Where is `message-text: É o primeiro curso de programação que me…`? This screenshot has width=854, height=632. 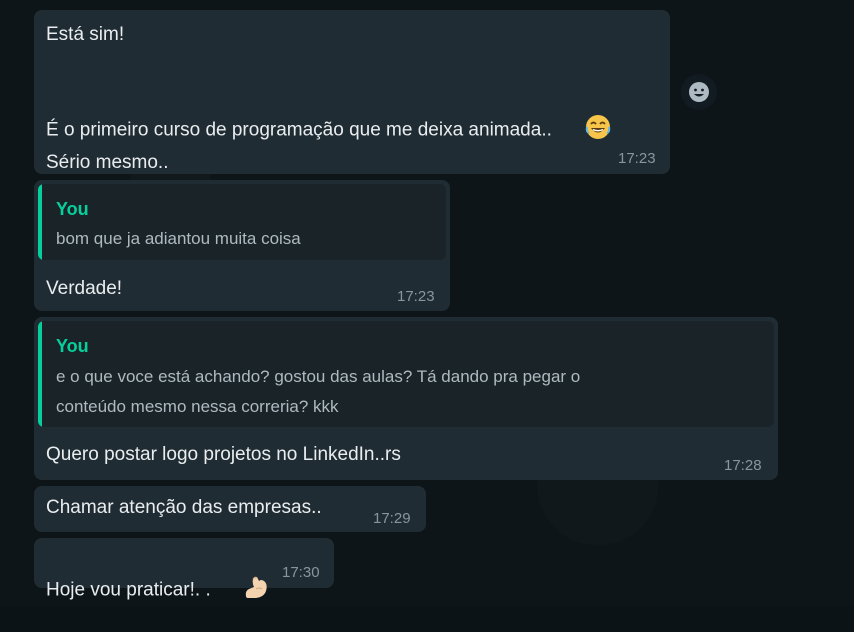
message-text: É o primeiro curso de programação que me… is located at coordinates (299, 130).